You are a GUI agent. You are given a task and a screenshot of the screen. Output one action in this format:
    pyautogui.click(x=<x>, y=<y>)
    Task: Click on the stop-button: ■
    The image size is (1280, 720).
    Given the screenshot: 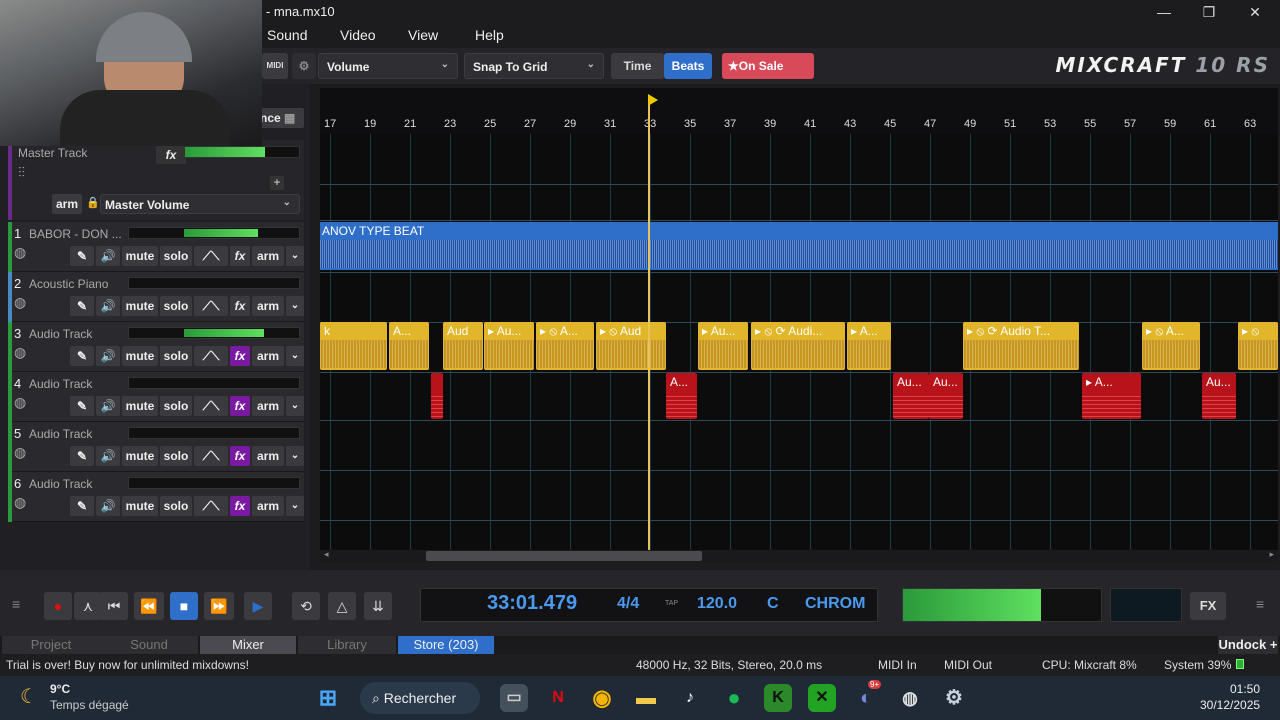 What is the action you would take?
    pyautogui.click(x=184, y=606)
    